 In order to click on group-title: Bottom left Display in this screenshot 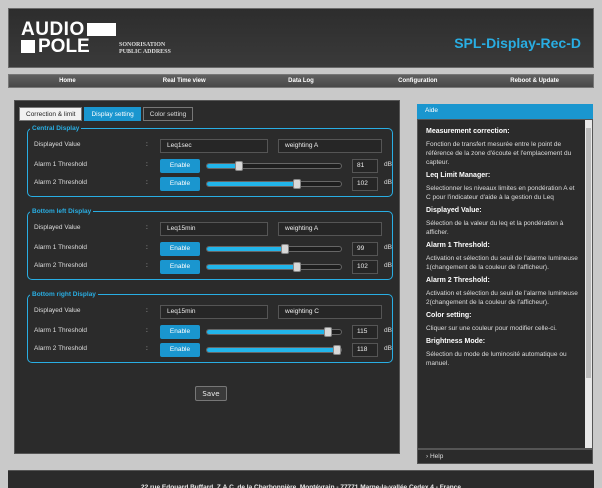, I will do `click(62, 211)`.